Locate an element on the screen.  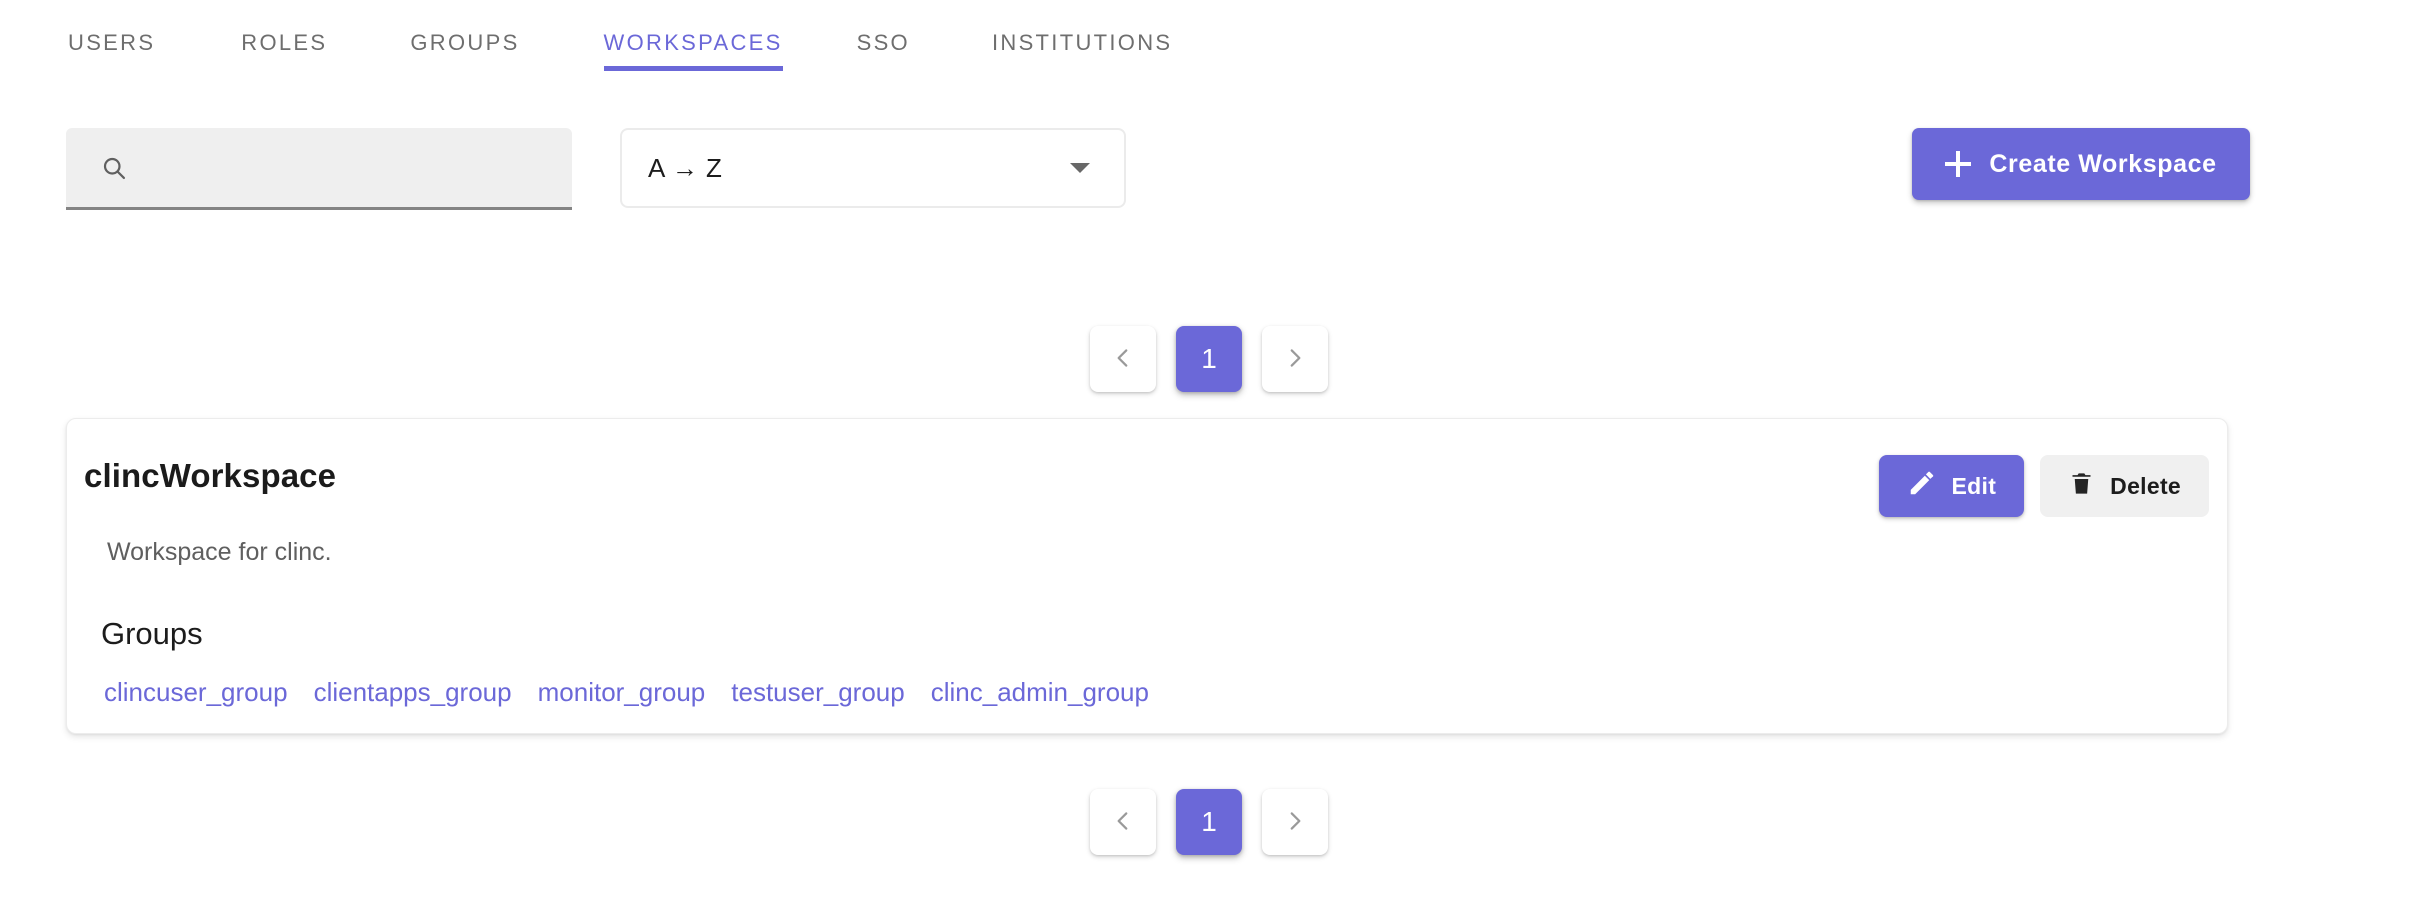
group-link: clincuser_group is located at coordinates (196, 692).